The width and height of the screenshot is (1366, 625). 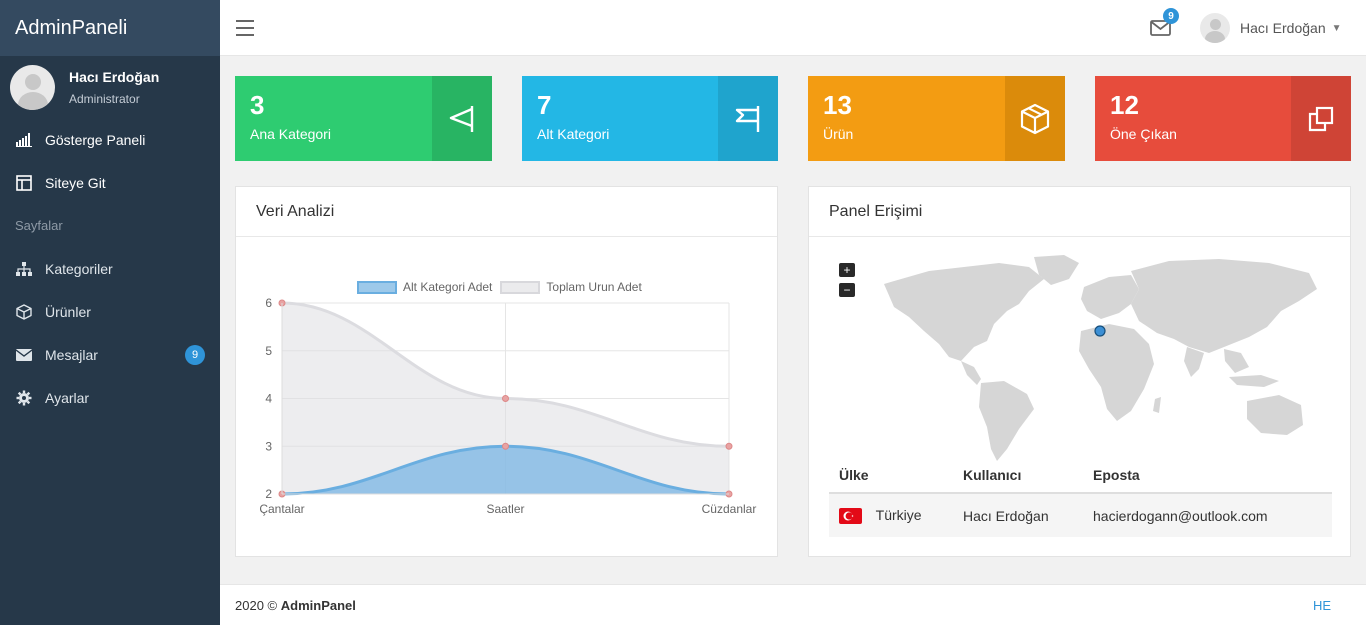 I want to click on sidebar-item-label: Ayarlar, so click(x=67, y=397).